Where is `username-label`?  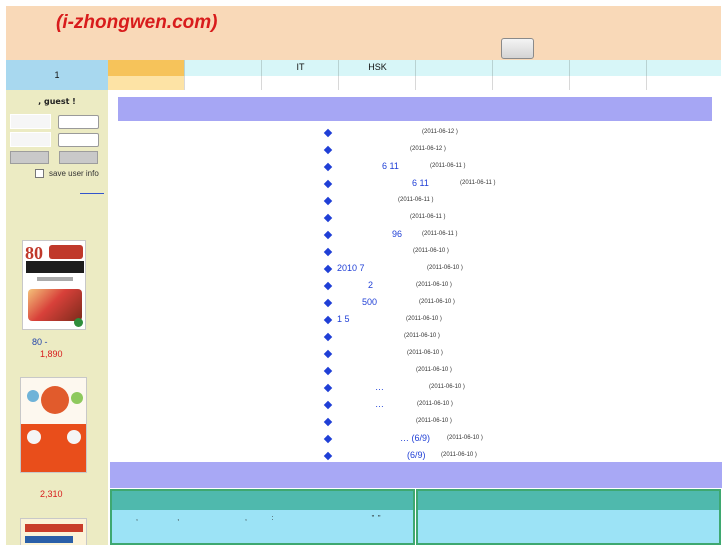 username-label is located at coordinates (30, 121).